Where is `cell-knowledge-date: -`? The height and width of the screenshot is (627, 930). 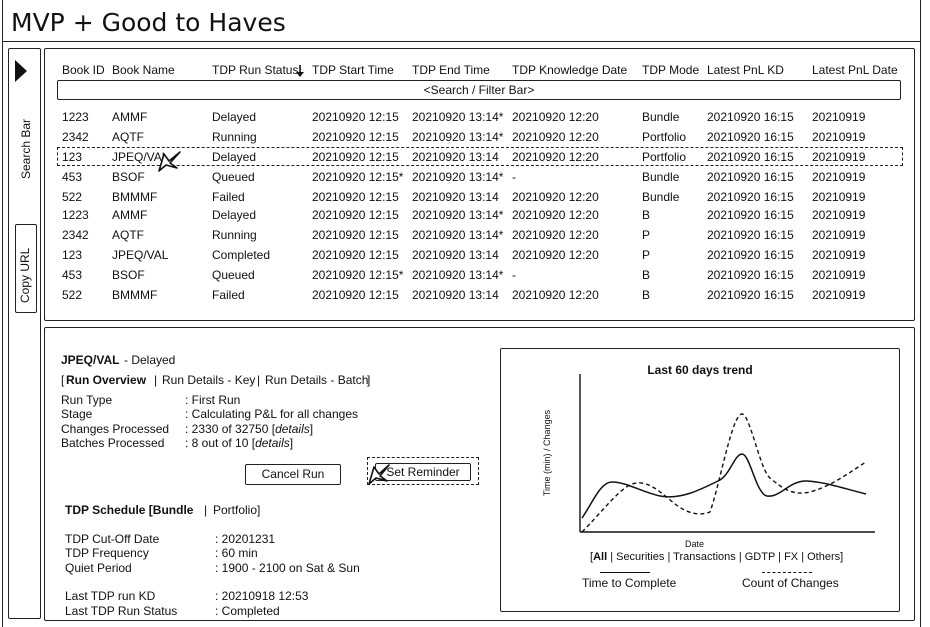 cell-knowledge-date: - is located at coordinates (514, 275).